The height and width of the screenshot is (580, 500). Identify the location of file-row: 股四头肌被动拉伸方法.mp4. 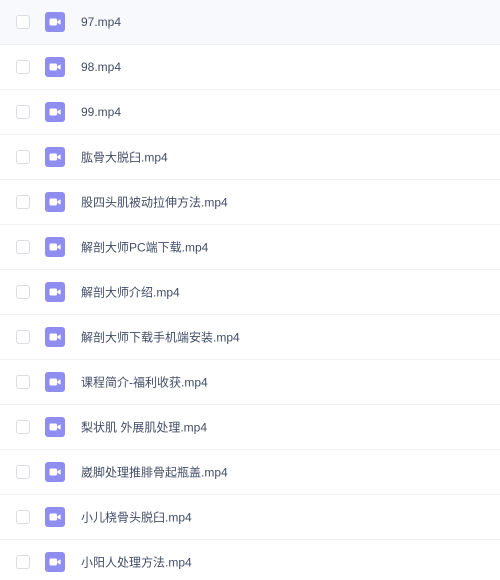
(250, 202).